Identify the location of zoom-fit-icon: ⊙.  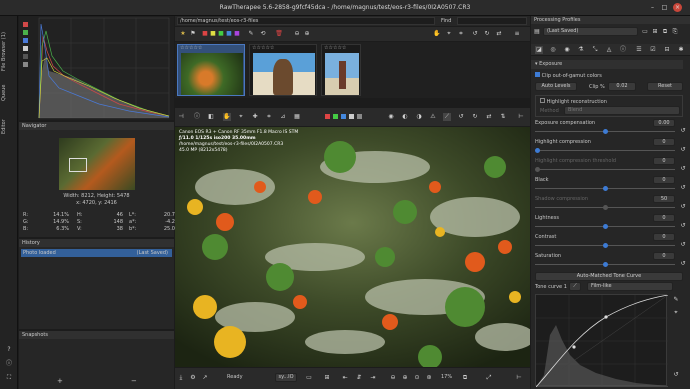
(417, 378).